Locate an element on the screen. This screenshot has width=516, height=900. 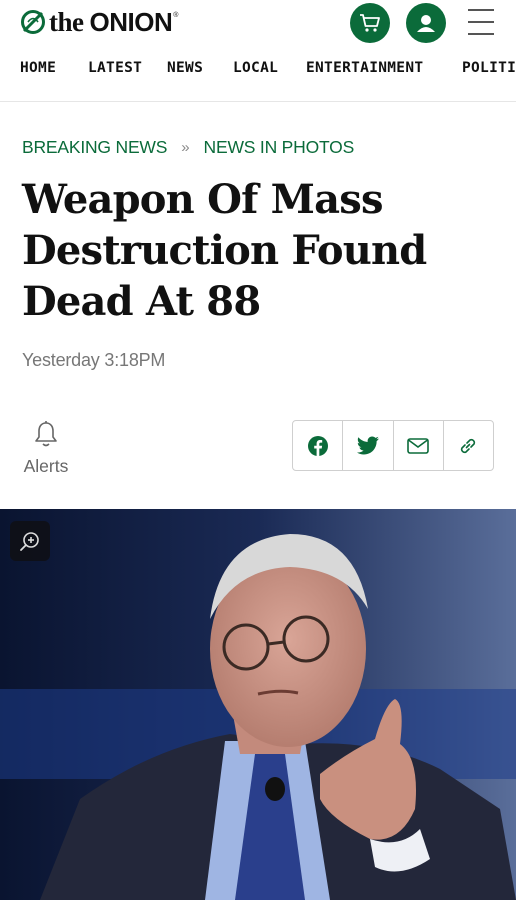
logo-onion-text: ONION is located at coordinates (131, 21).